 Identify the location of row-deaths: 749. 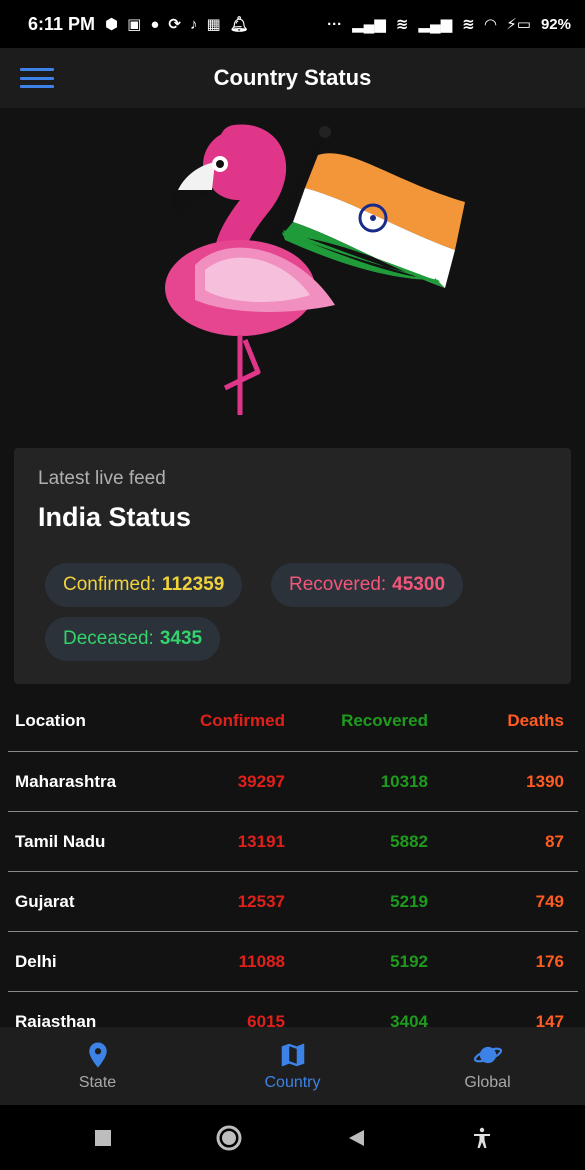
(549, 901).